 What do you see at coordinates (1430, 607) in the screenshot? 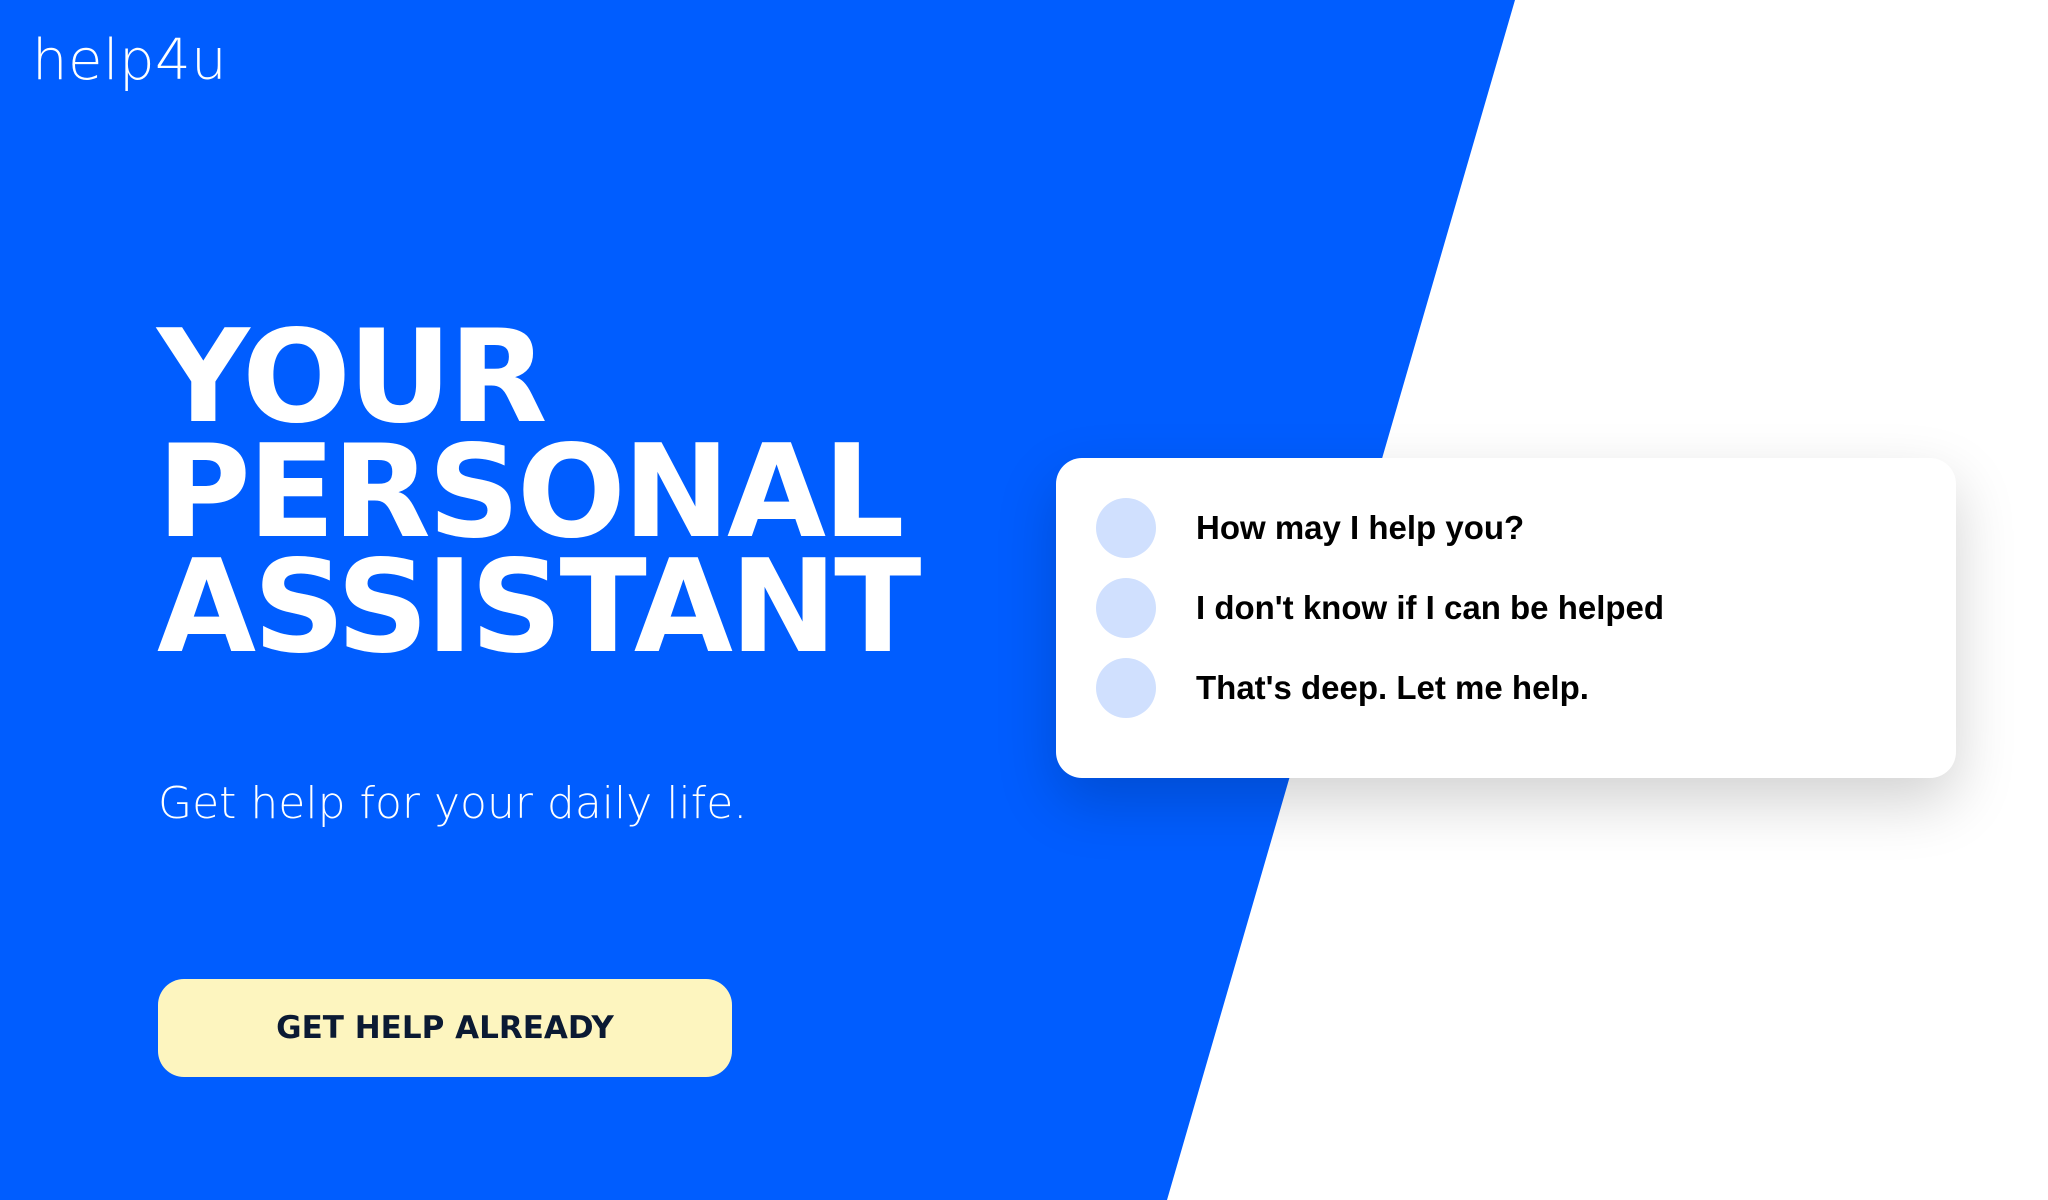
I see `chat-message-text: I don't know if I can be helped` at bounding box center [1430, 607].